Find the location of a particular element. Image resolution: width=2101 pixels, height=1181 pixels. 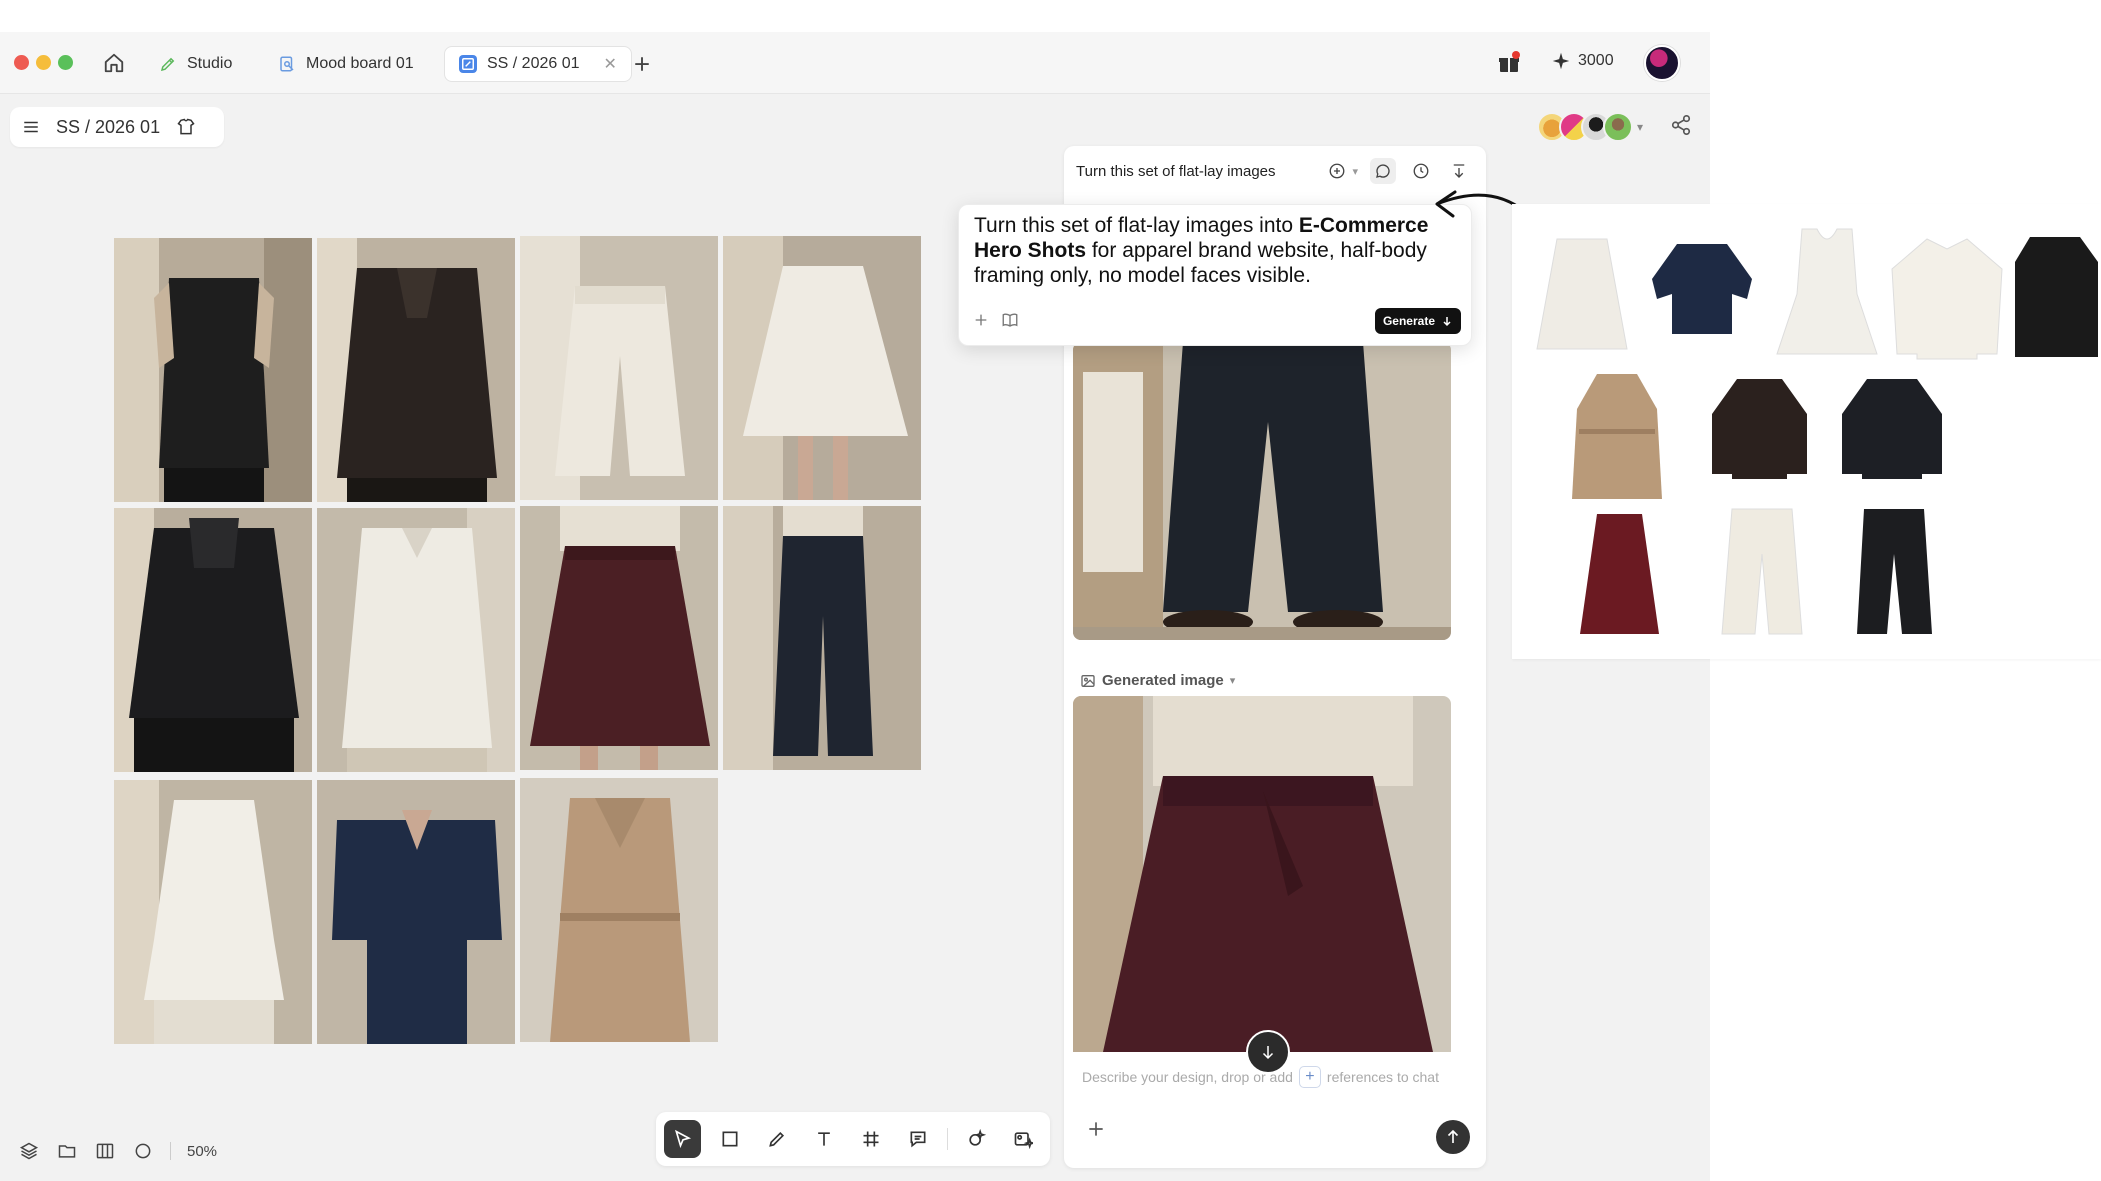

avatar is located at coordinates (1618, 127).